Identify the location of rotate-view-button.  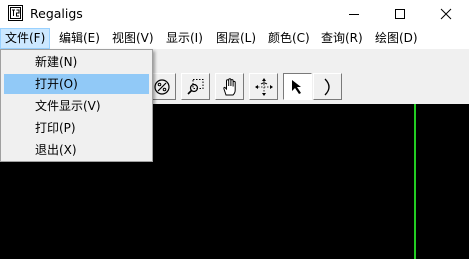
(263, 86).